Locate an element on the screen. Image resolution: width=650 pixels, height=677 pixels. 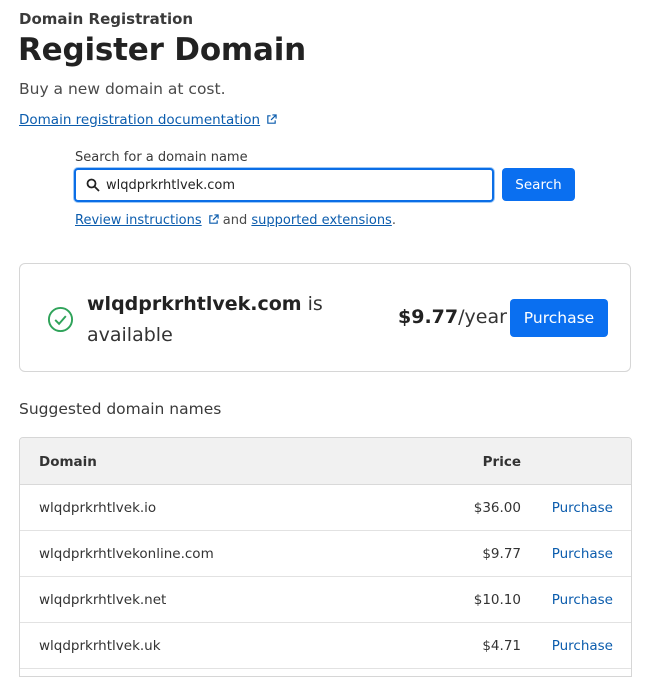
documentation-link-label: Domain registration documentation is located at coordinates (140, 120).